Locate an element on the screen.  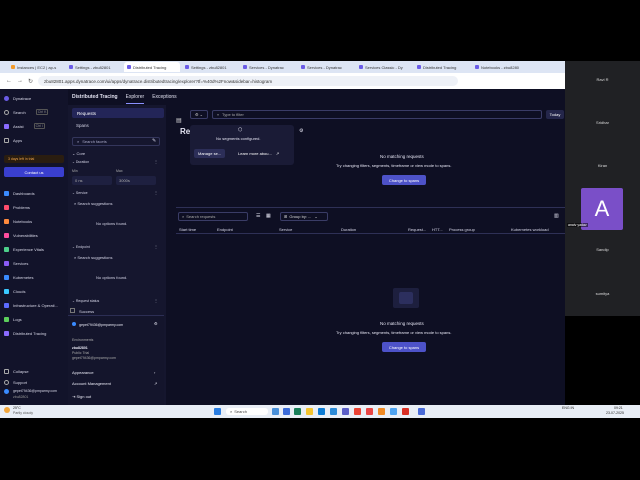
chrome-icon is located at coordinates (357, 411).